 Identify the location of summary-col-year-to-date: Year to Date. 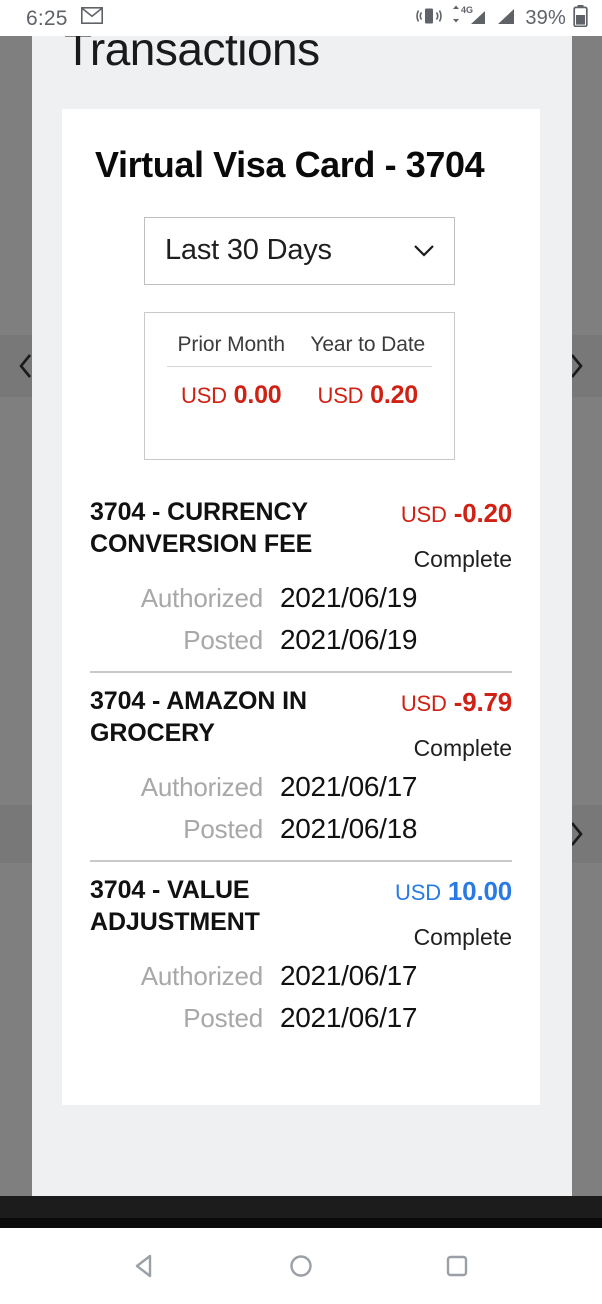
(368, 349).